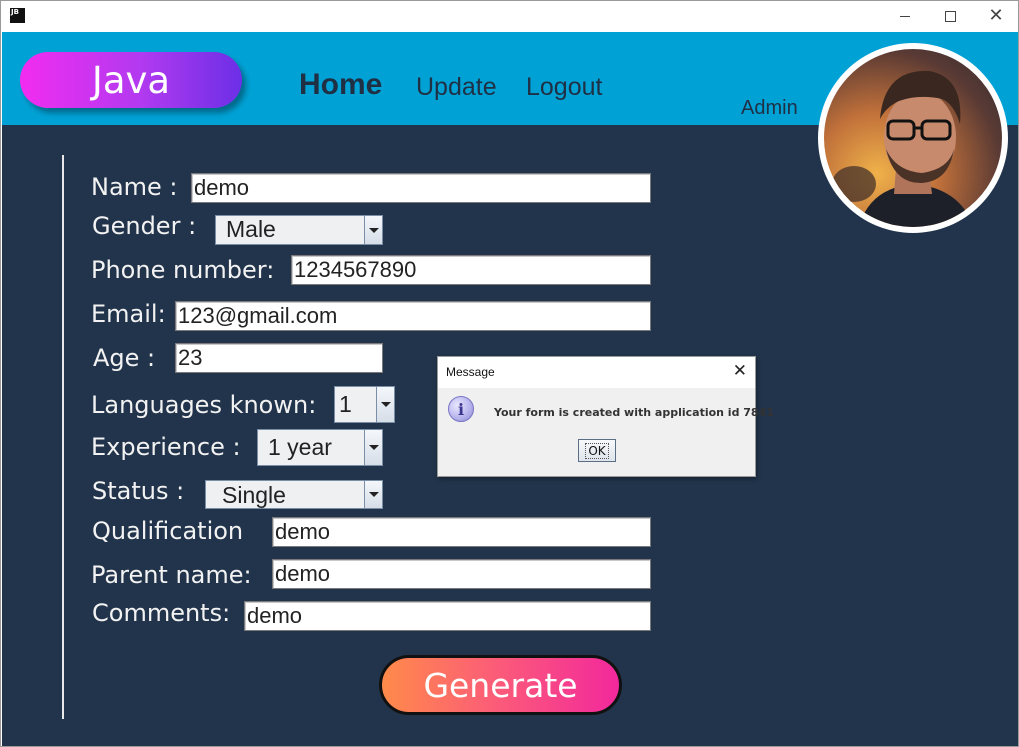 Image resolution: width=1019 pixels, height=747 pixels. What do you see at coordinates (63, 437) in the screenshot?
I see `divider-line` at bounding box center [63, 437].